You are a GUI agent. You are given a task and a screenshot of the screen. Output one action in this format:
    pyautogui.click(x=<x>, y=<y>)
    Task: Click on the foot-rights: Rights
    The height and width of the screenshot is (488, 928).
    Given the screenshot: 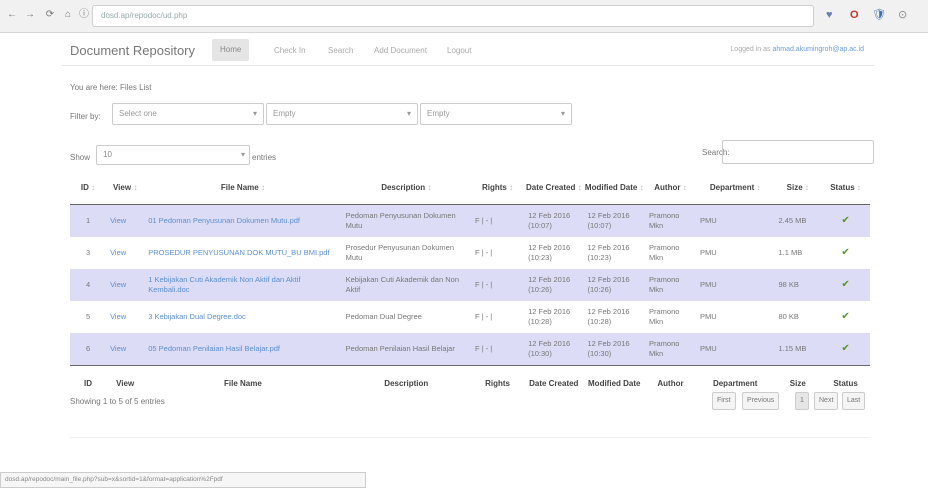 What is the action you would take?
    pyautogui.click(x=498, y=382)
    